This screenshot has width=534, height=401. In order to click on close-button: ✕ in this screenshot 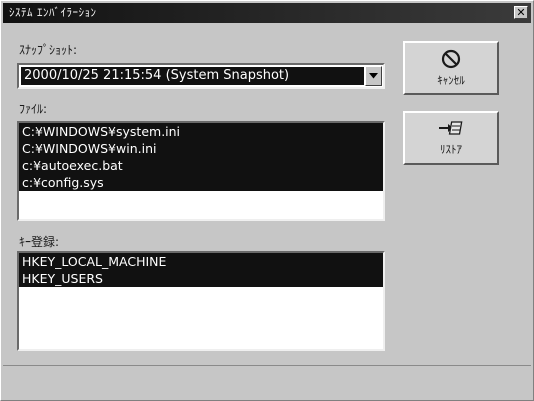, I will do `click(521, 12)`.